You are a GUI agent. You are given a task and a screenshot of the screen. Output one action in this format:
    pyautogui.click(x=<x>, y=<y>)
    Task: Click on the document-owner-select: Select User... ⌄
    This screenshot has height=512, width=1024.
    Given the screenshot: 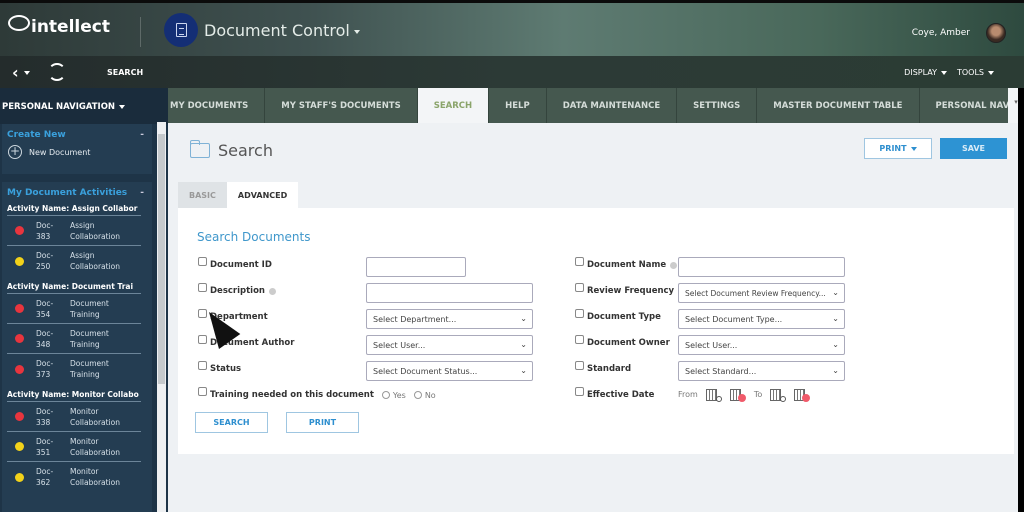 What is the action you would take?
    pyautogui.click(x=761, y=345)
    